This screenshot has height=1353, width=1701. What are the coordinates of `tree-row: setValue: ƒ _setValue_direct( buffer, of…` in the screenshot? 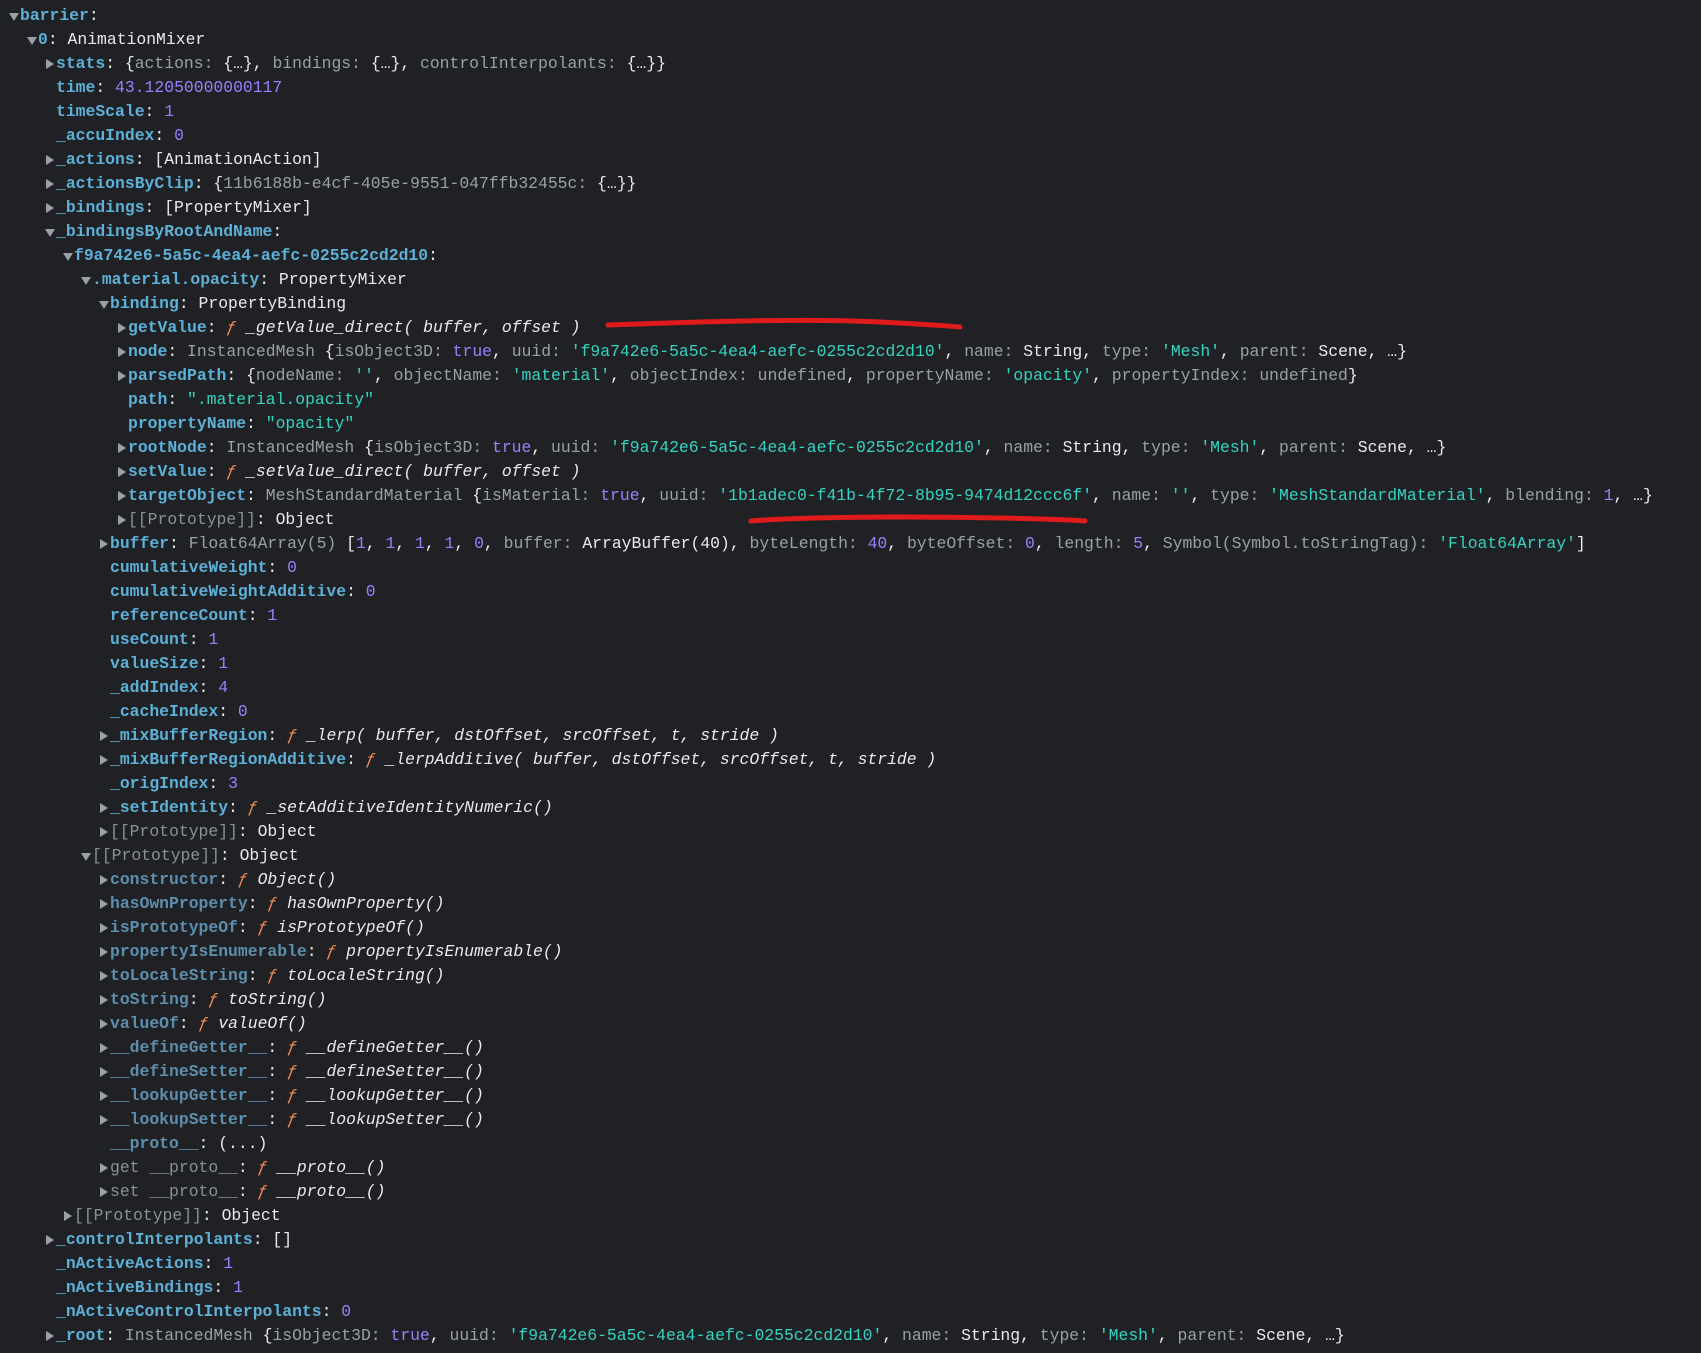 It's located at (850, 472).